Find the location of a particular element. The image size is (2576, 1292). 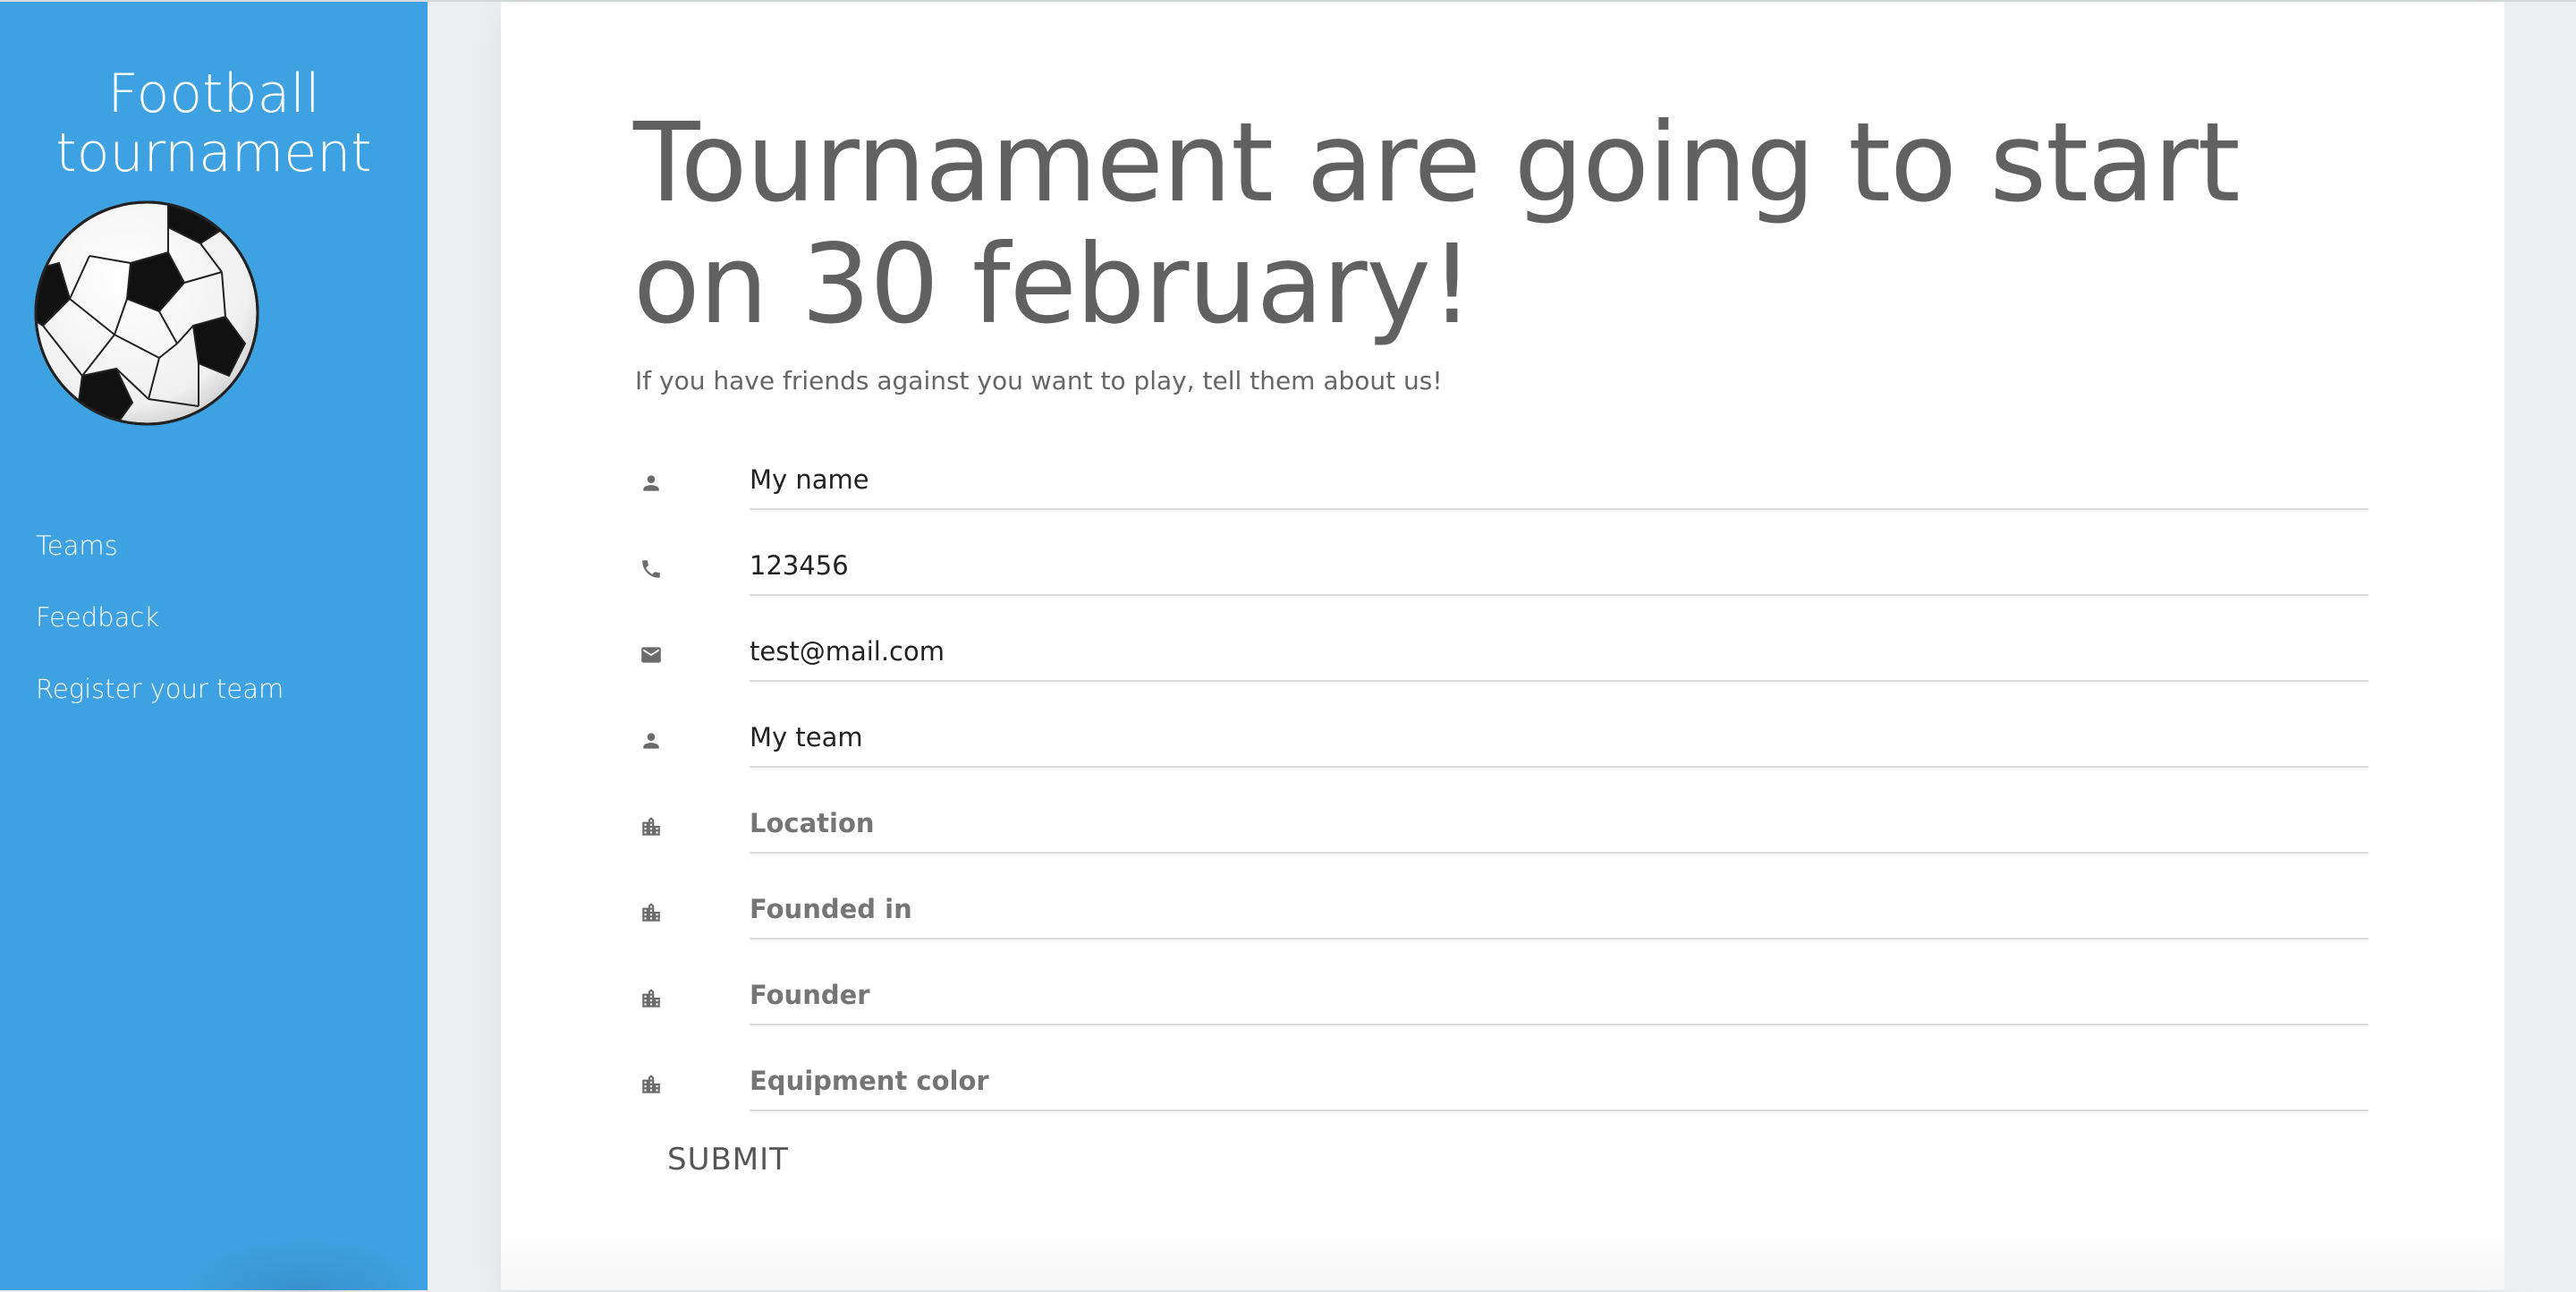

sidebar-nav: Teams Feedback Register your team is located at coordinates (160, 637).